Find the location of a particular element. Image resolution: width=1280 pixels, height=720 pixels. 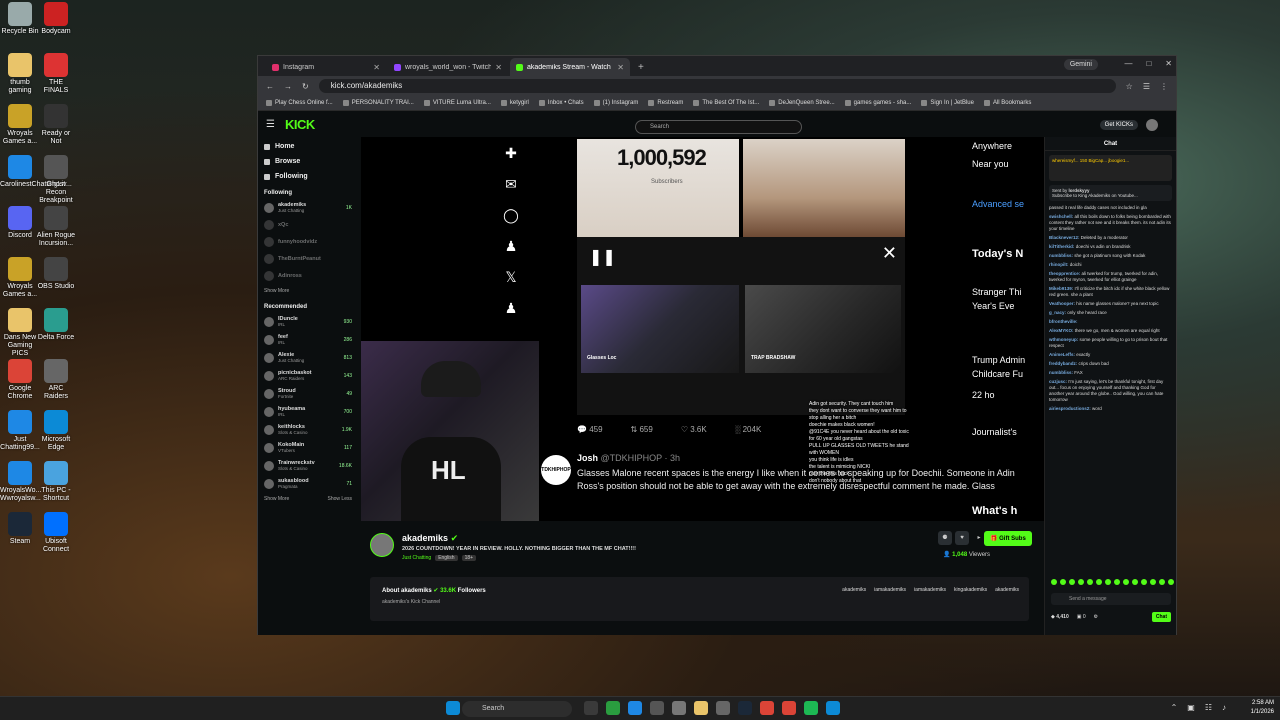

task-view-icon is located at coordinates (591, 708).